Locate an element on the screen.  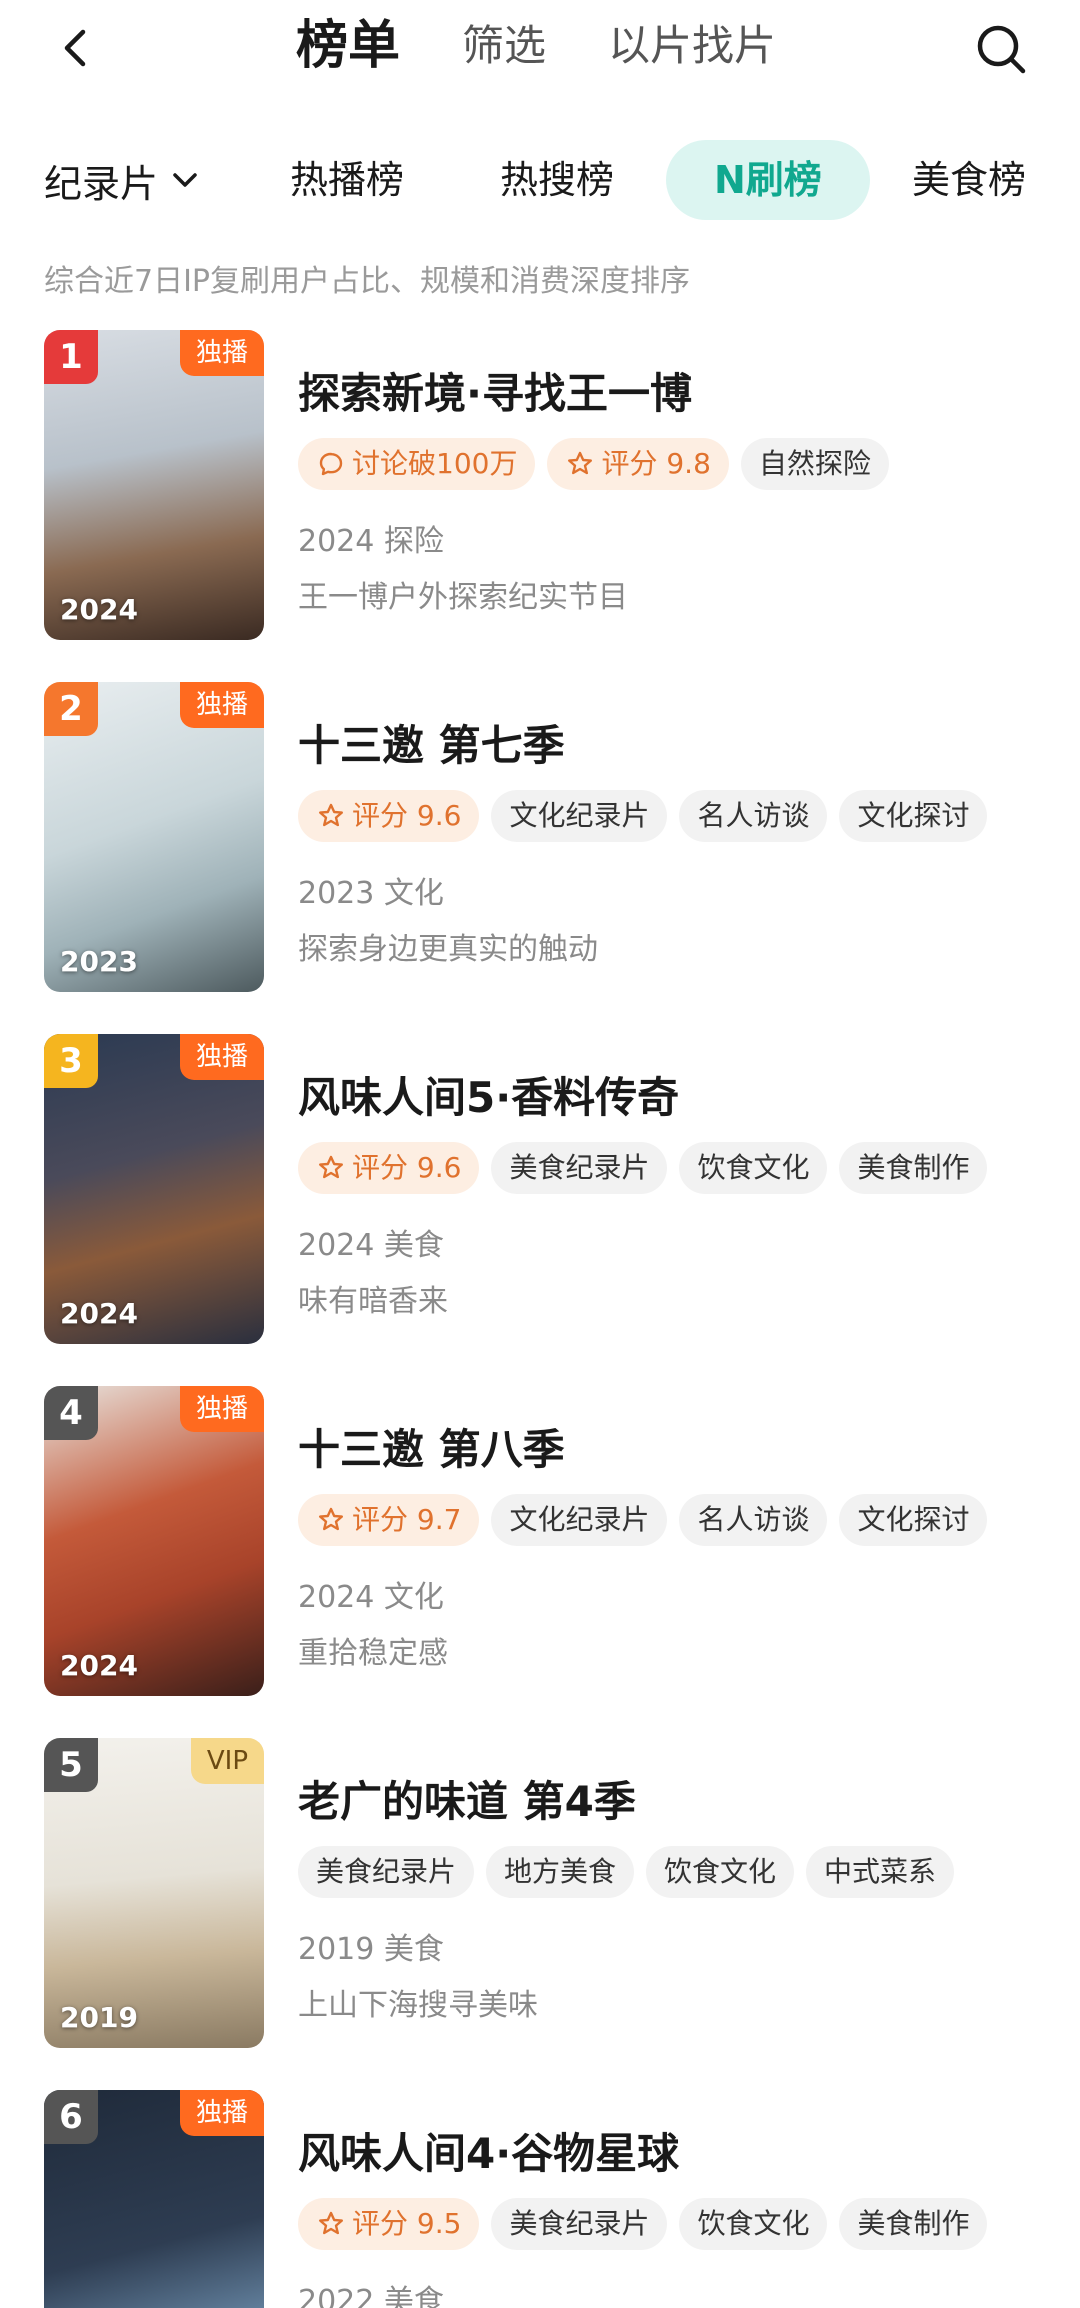
rating-tag: 评分 9.7 is located at coordinates (389, 1520).